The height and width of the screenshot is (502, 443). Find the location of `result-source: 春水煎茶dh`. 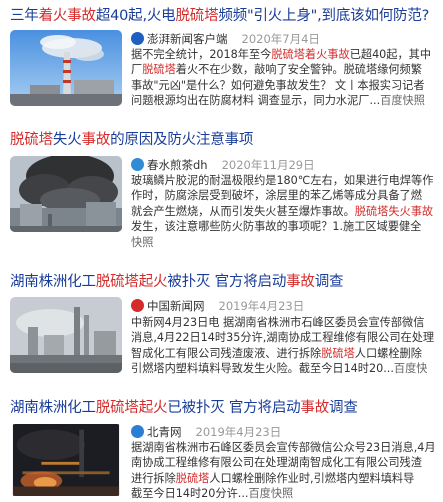

result-source: 春水煎茶dh is located at coordinates (177, 165).